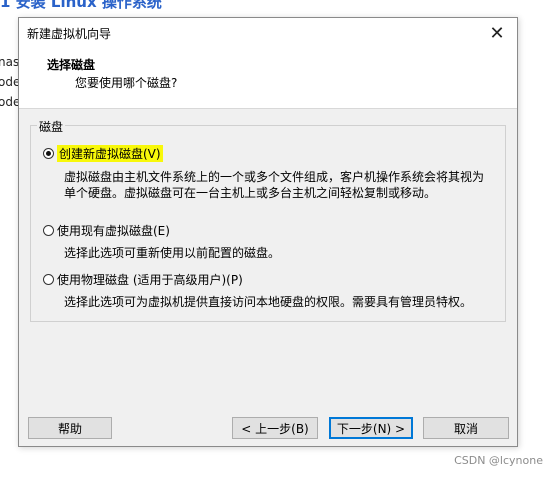  I want to click on description-line: 选择此选项可重新使用以前配置的磁盘。, so click(172, 253).